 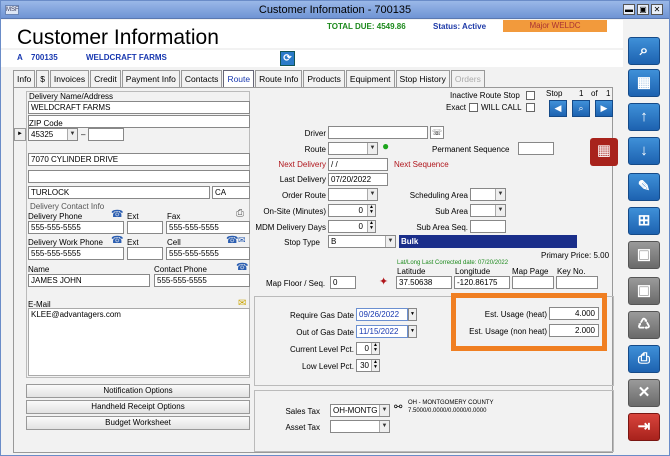 What do you see at coordinates (644, 427) in the screenshot?
I see `exit-door-icon: ⇥` at bounding box center [644, 427].